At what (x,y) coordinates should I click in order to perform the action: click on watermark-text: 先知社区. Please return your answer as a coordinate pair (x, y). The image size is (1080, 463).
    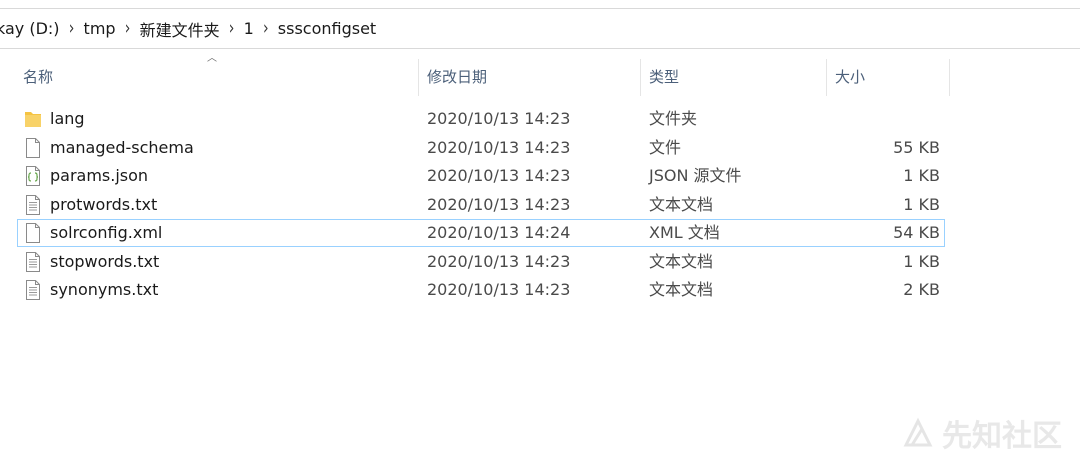
    Looking at the image, I should click on (1002, 436).